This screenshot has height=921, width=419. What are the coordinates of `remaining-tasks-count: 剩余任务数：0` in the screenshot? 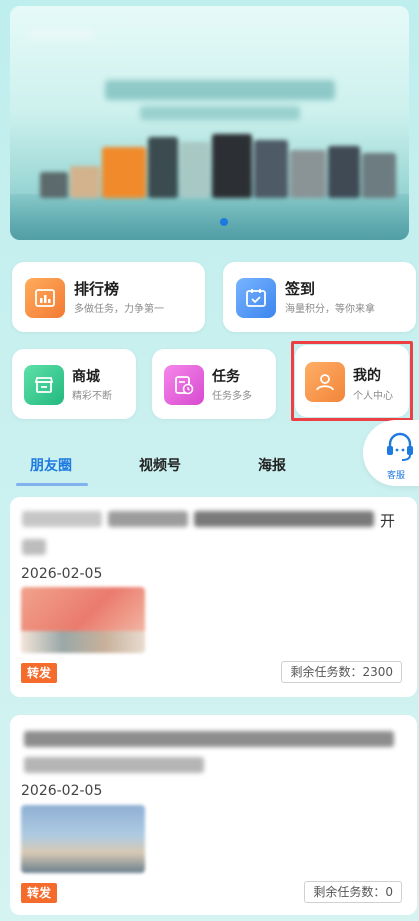 It's located at (353, 892).